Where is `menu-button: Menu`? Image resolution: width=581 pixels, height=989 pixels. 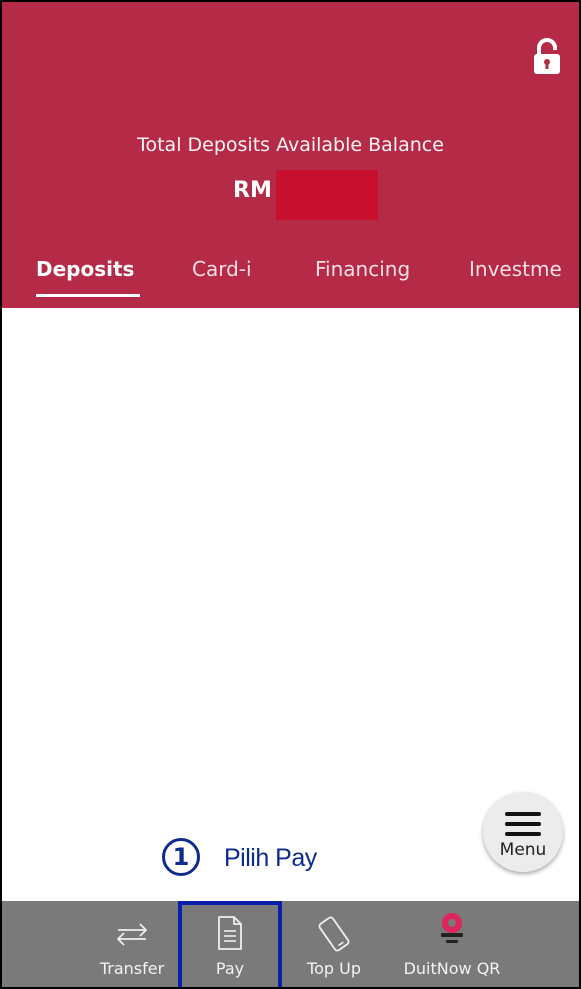 menu-button: Menu is located at coordinates (523, 832).